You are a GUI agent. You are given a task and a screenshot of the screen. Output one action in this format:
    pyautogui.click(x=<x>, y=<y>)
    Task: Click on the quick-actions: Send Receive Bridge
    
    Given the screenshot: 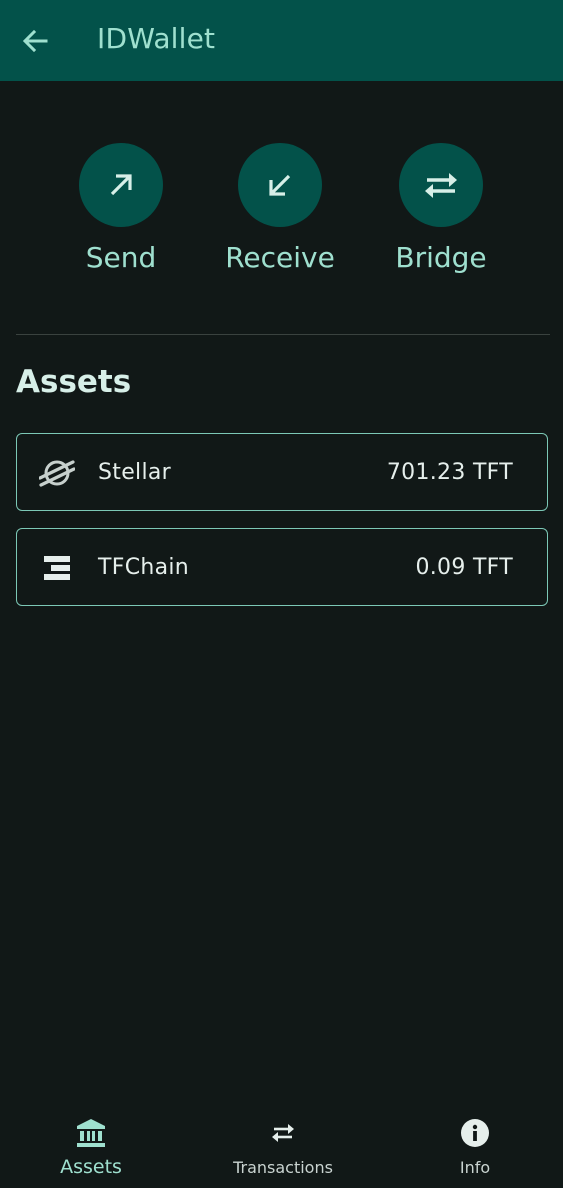 What is the action you would take?
    pyautogui.click(x=281, y=218)
    